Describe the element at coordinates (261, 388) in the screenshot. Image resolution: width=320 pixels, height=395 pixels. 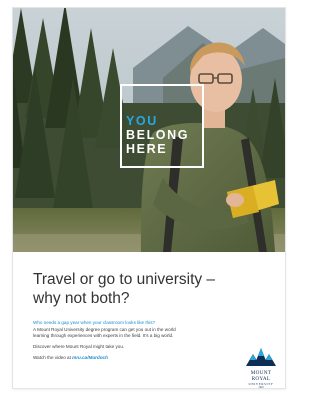
I see `logo-year: 1910` at that location.